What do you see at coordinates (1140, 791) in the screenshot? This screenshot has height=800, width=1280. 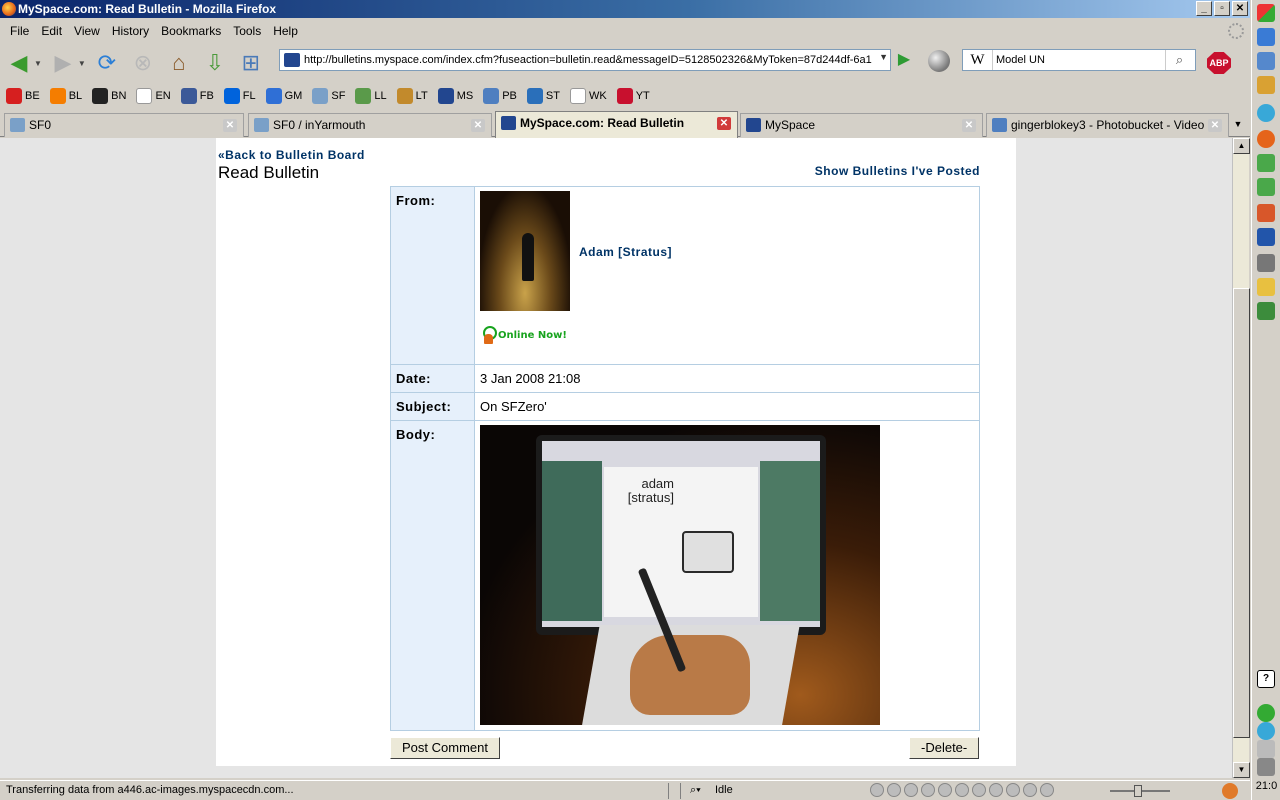 I see `volume-slider` at bounding box center [1140, 791].